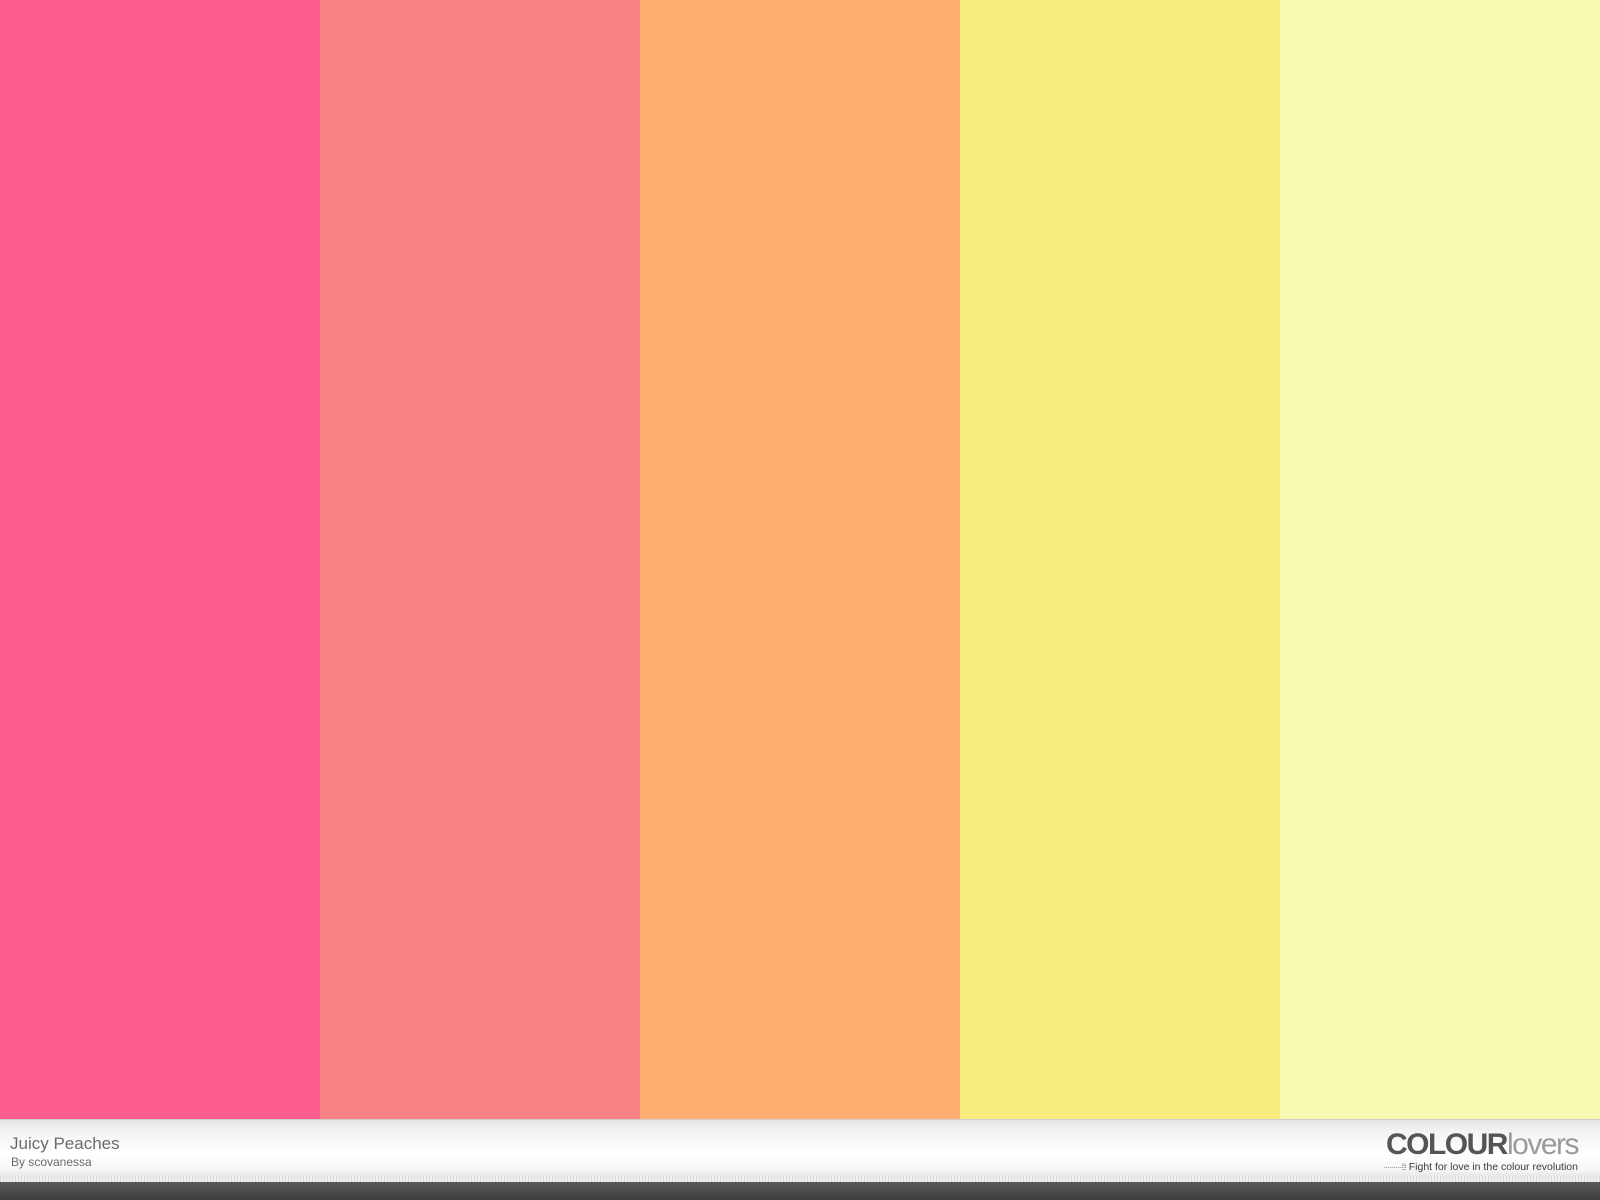  I want to click on brand-wordmark: COLOURlovers, so click(1481, 1144).